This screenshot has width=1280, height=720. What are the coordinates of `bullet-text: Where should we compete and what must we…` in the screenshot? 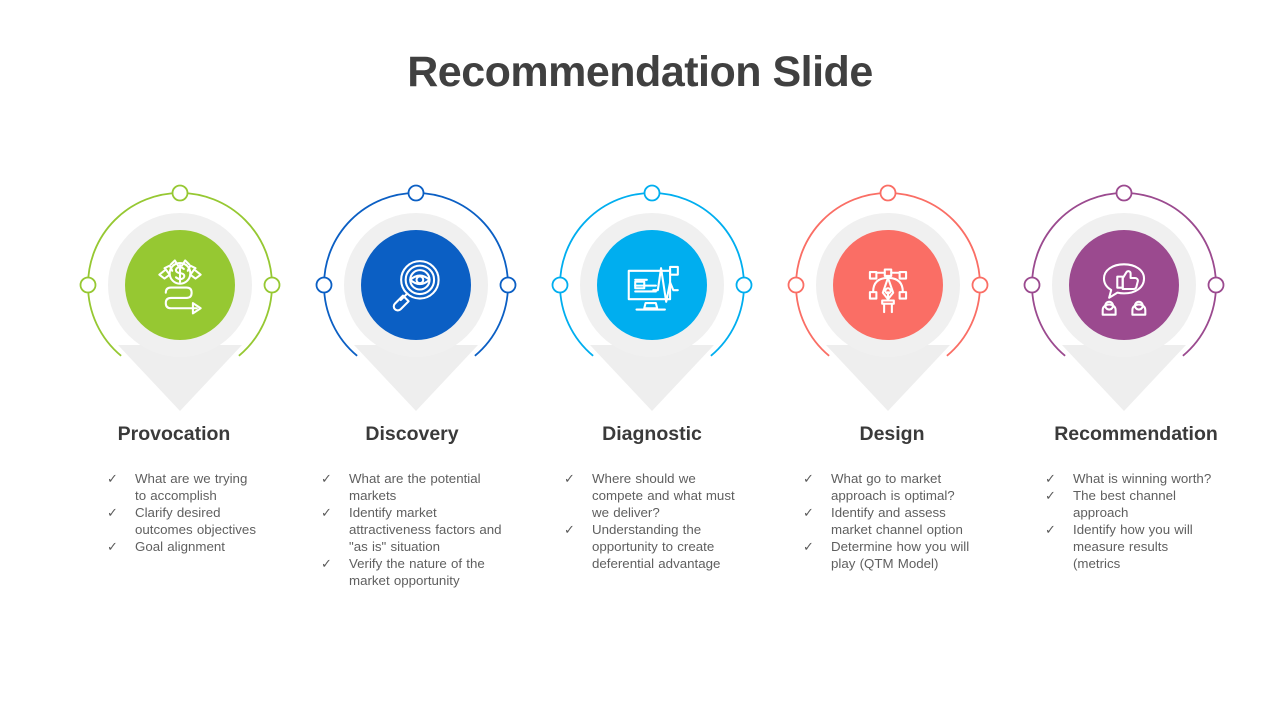 It's located at (663, 496).